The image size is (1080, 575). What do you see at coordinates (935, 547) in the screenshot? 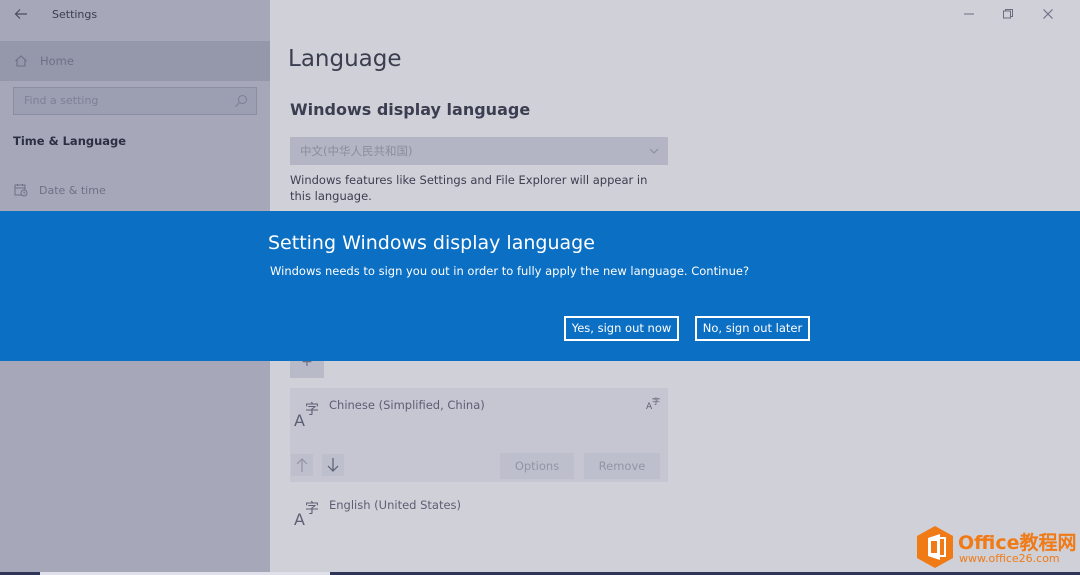
I see `office-logo-icon` at bounding box center [935, 547].